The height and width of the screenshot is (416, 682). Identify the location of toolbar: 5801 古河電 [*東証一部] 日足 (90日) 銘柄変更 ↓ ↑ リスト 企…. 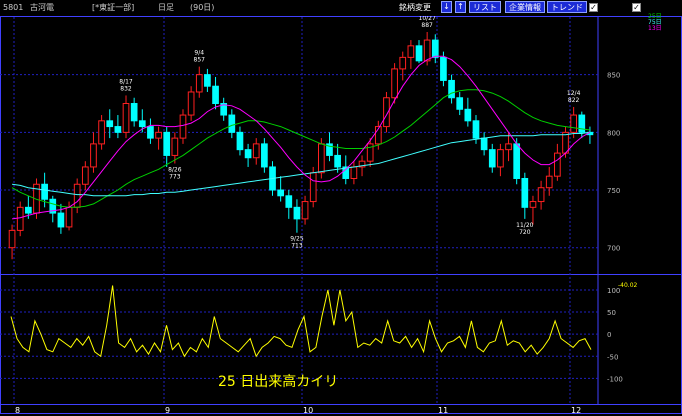
(341, 8).